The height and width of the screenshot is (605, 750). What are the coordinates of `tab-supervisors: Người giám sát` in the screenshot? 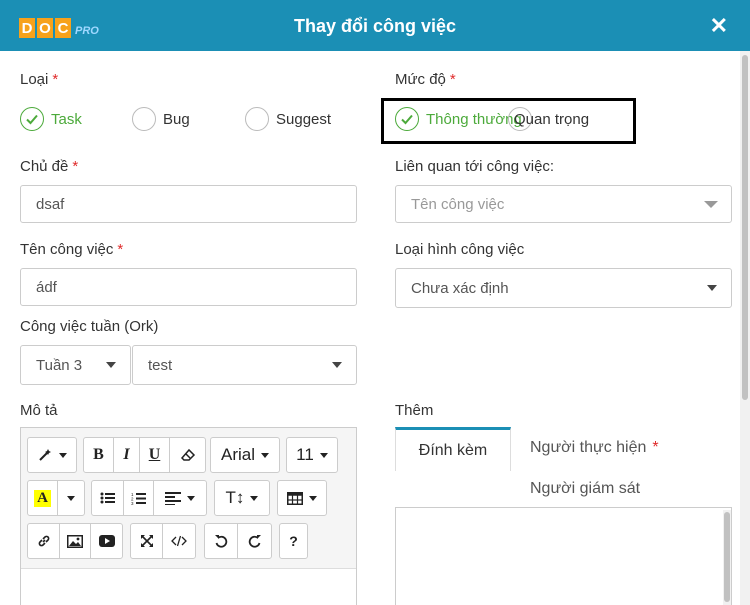 It's located at (585, 489).